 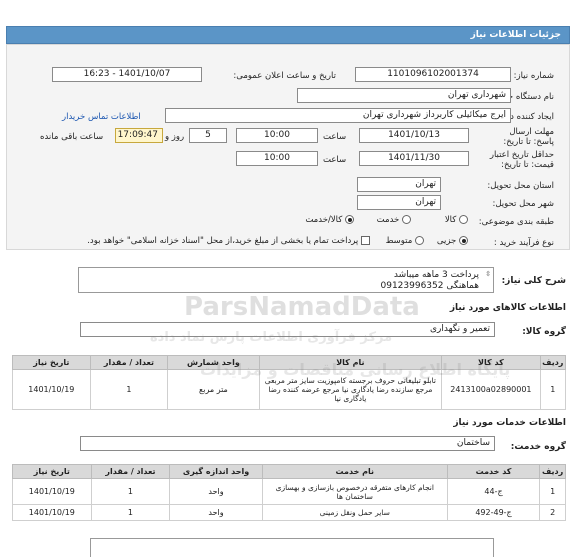 What do you see at coordinates (493, 512) in the screenshot?
I see `cell-code: ج-49-492` at bounding box center [493, 512].